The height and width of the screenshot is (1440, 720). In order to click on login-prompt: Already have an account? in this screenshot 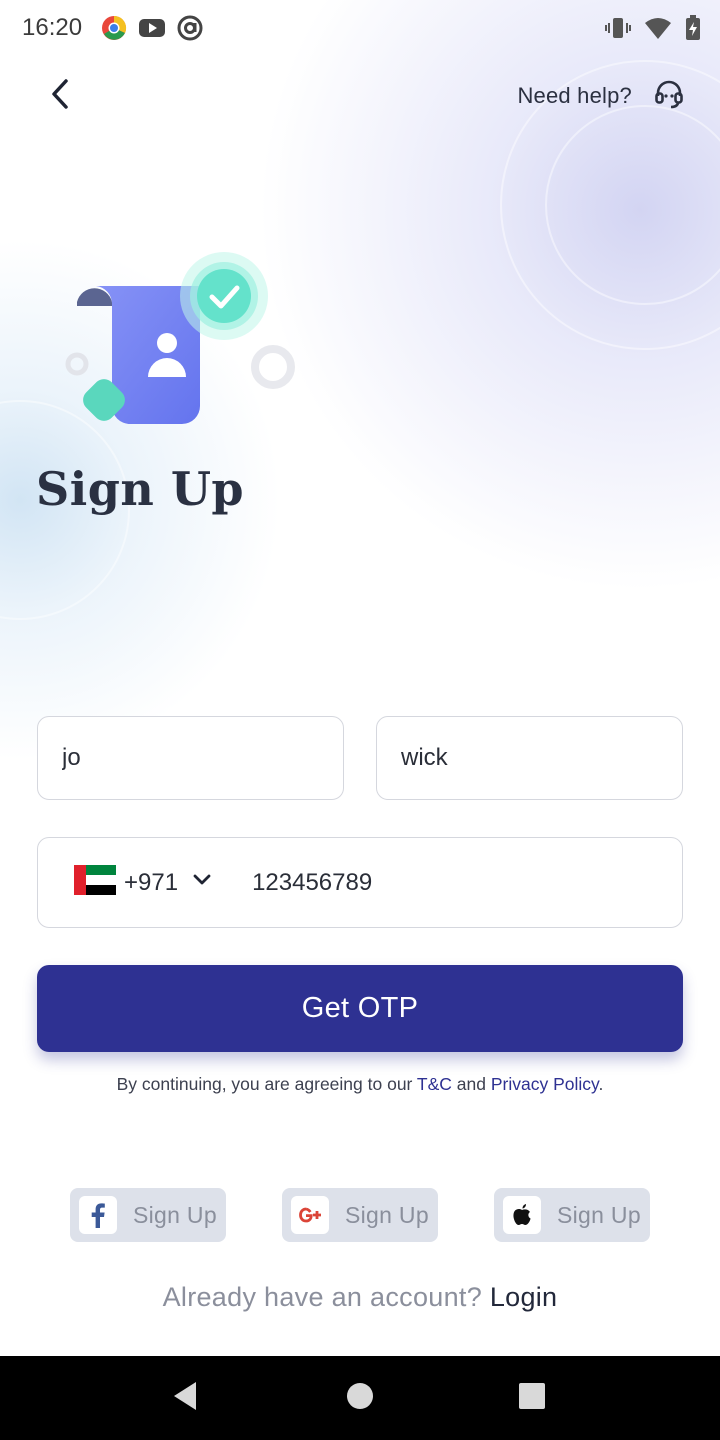, I will do `click(326, 1297)`.